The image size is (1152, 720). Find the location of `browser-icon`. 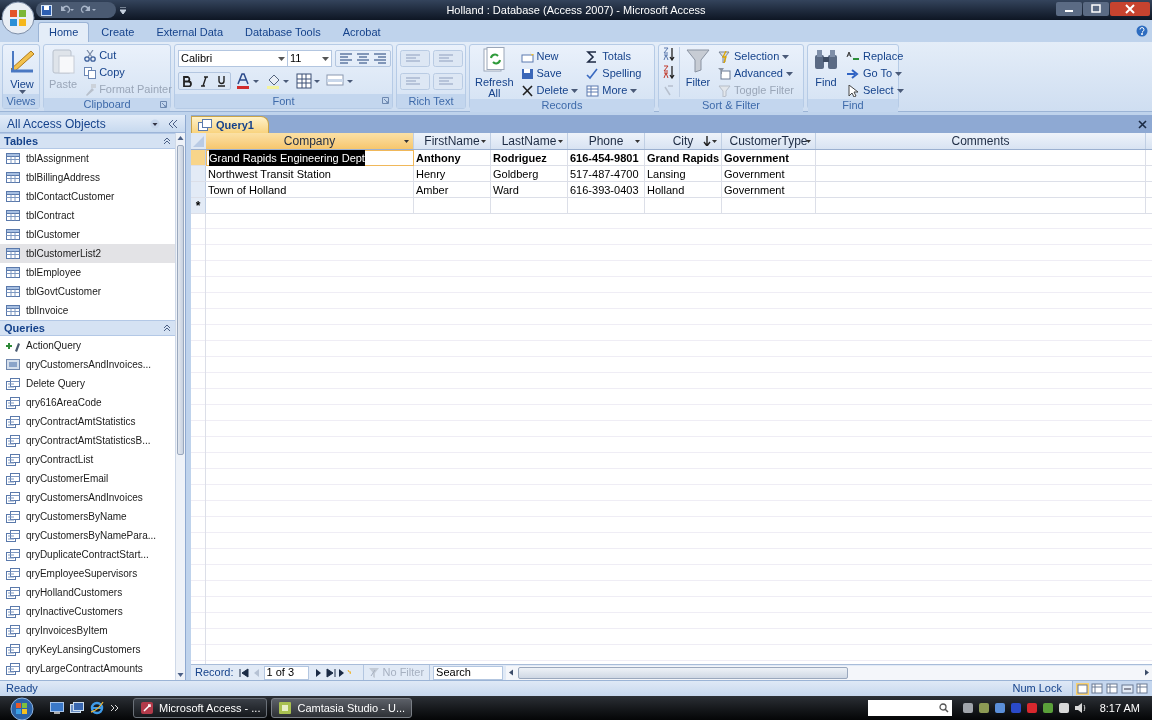

browser-icon is located at coordinates (97, 708).